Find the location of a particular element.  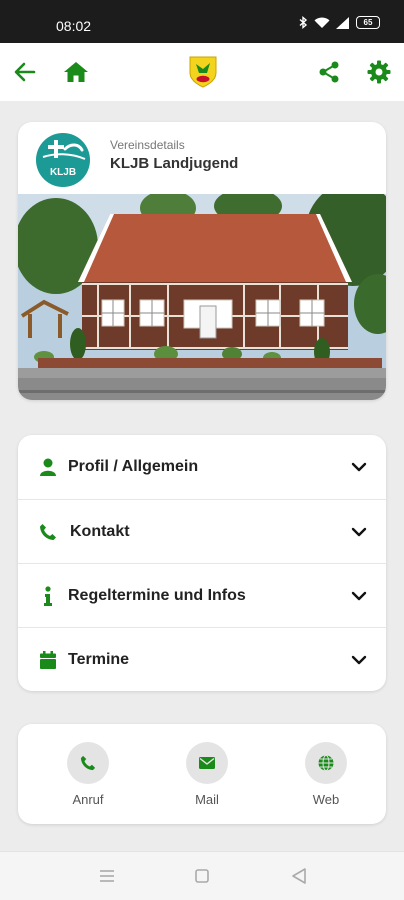

club-subtitle: Vereinsdetails is located at coordinates (147, 145).